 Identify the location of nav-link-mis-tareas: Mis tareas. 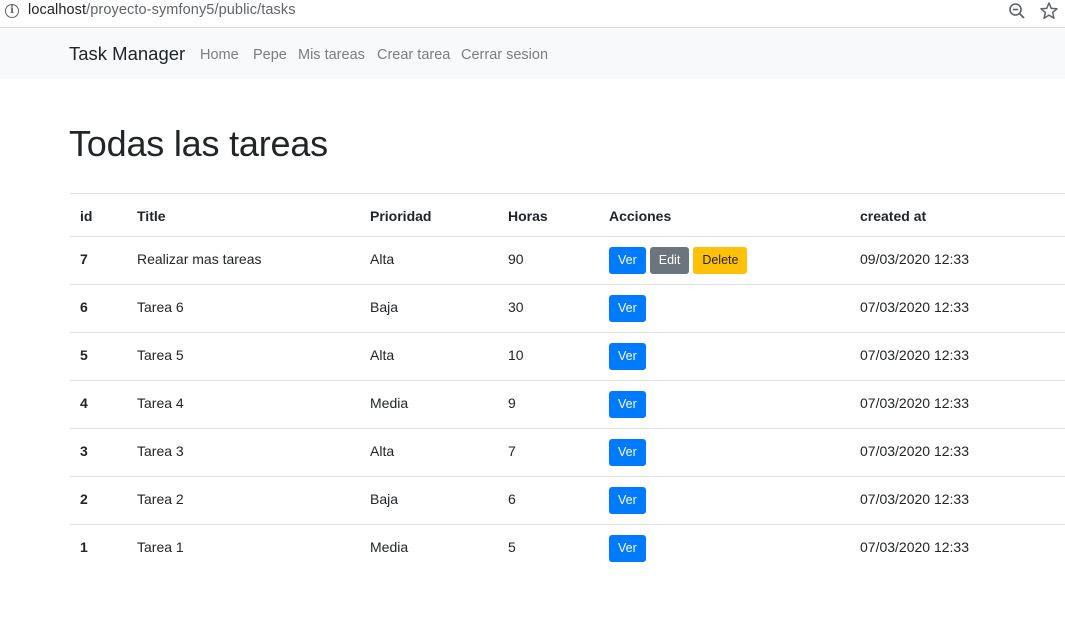
(331, 55).